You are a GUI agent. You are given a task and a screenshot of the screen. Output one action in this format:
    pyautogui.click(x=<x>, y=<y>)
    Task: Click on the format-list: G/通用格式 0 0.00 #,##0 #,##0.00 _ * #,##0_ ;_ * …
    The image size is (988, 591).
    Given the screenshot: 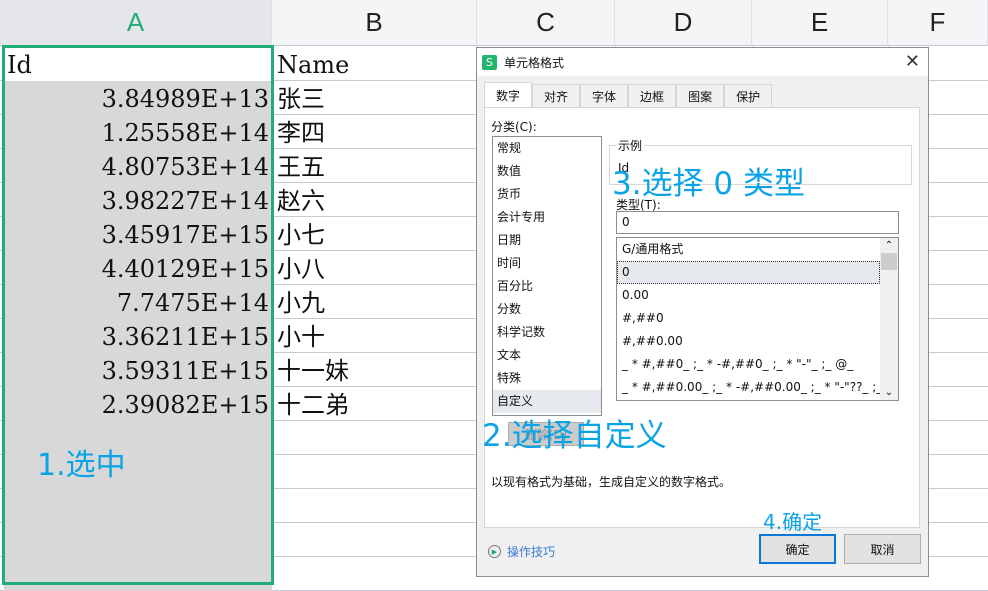 What is the action you would take?
    pyautogui.click(x=757, y=319)
    